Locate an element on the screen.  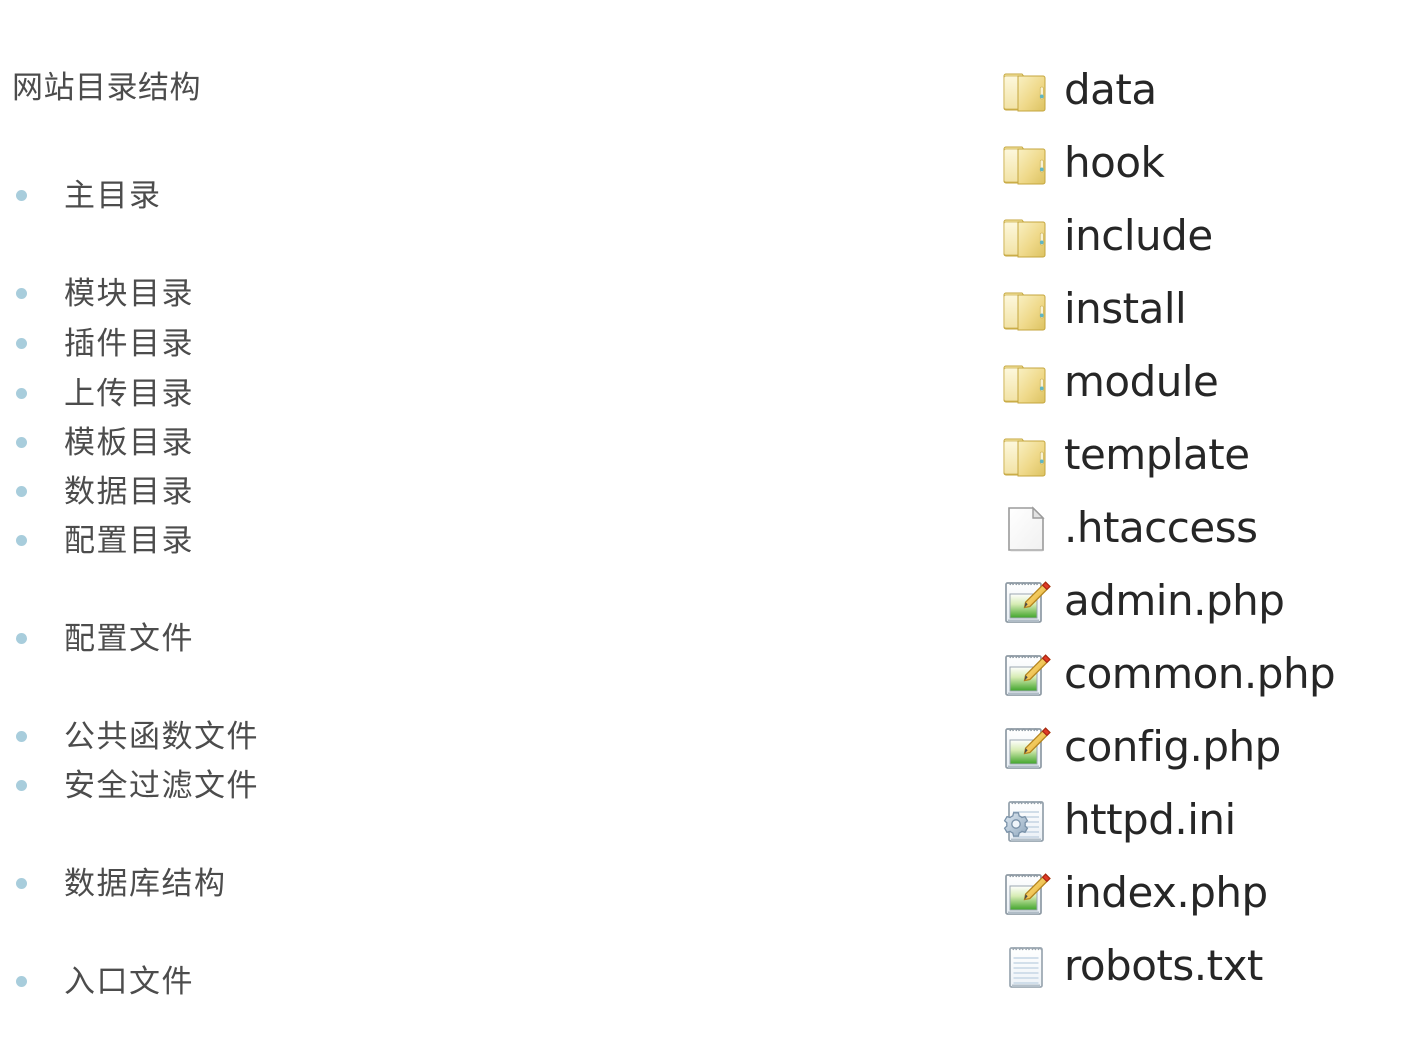
text-notepad-icon is located at coordinates (1026, 967).